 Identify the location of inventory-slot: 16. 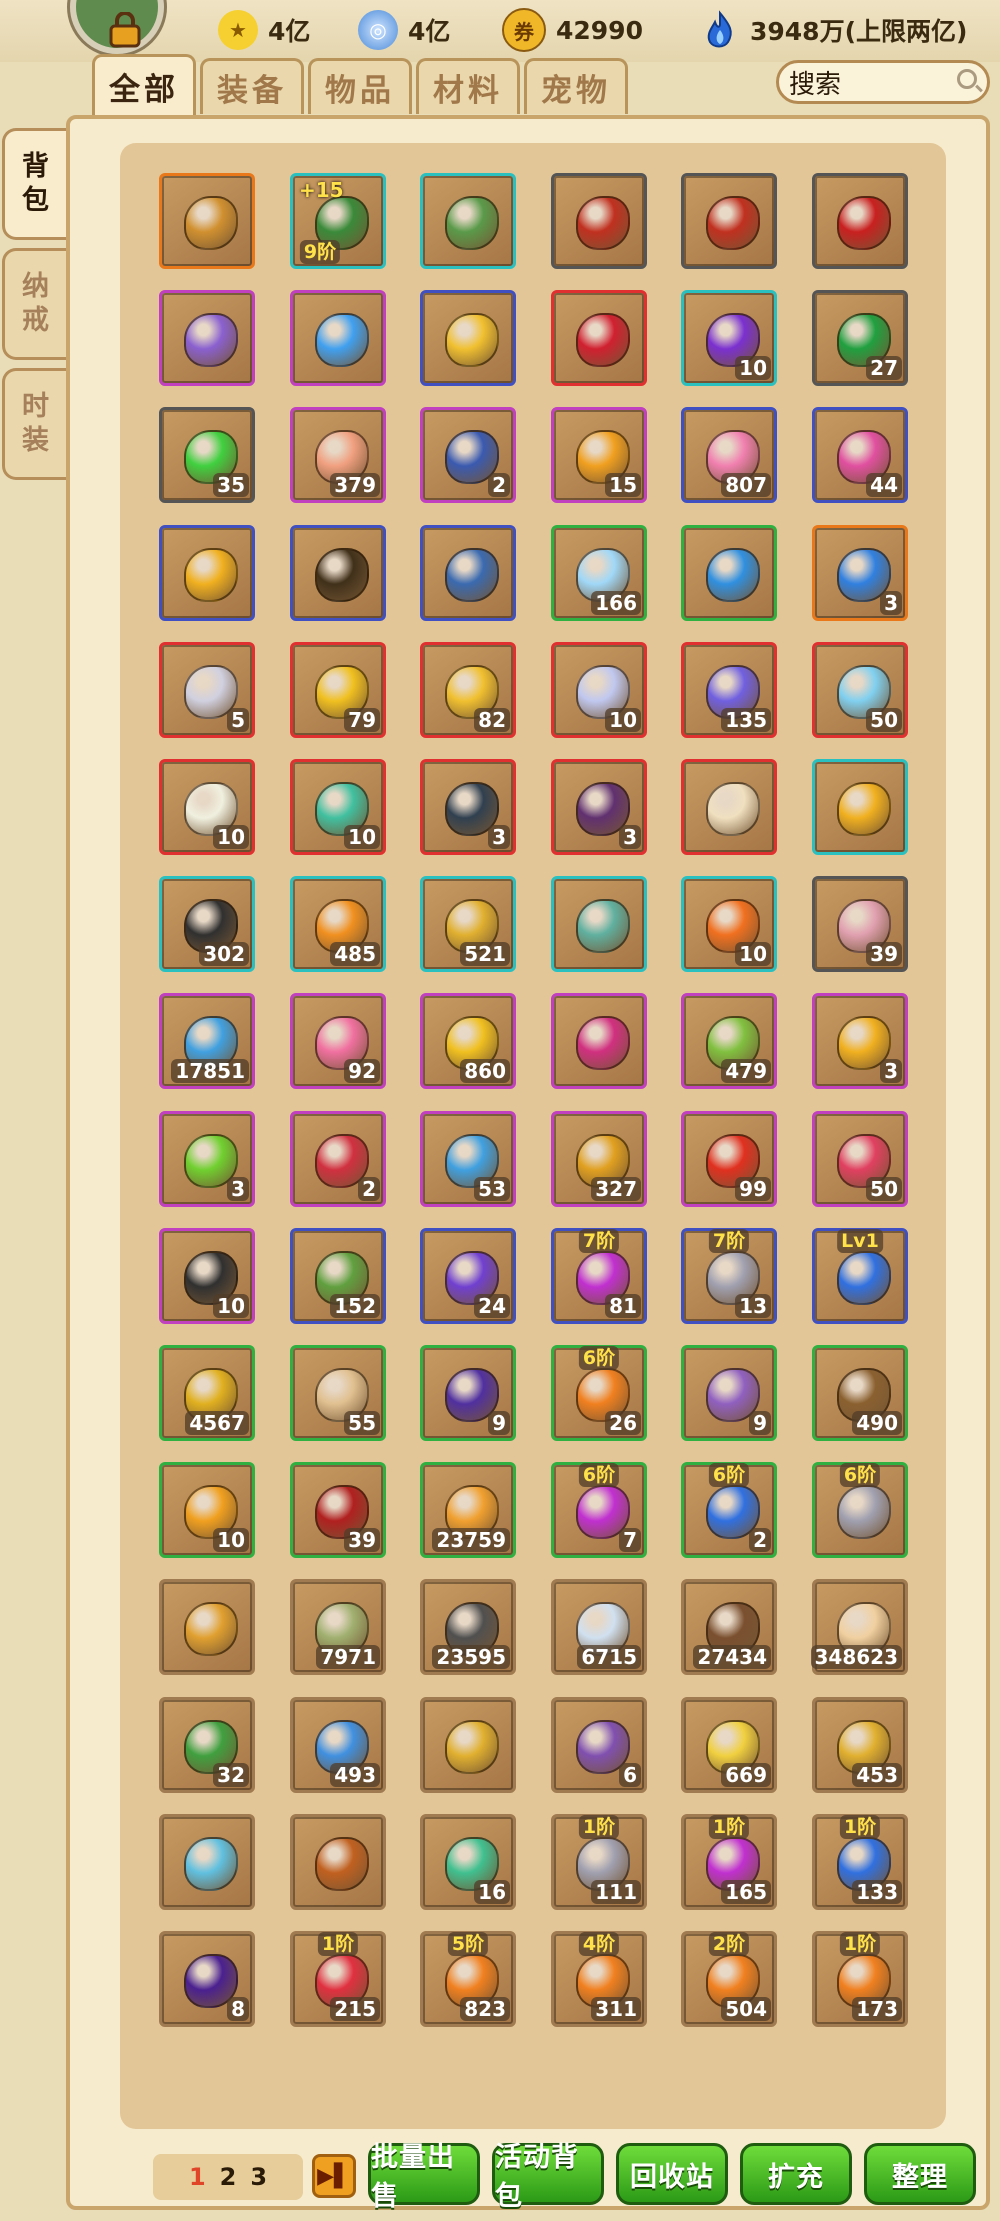
(468, 1862).